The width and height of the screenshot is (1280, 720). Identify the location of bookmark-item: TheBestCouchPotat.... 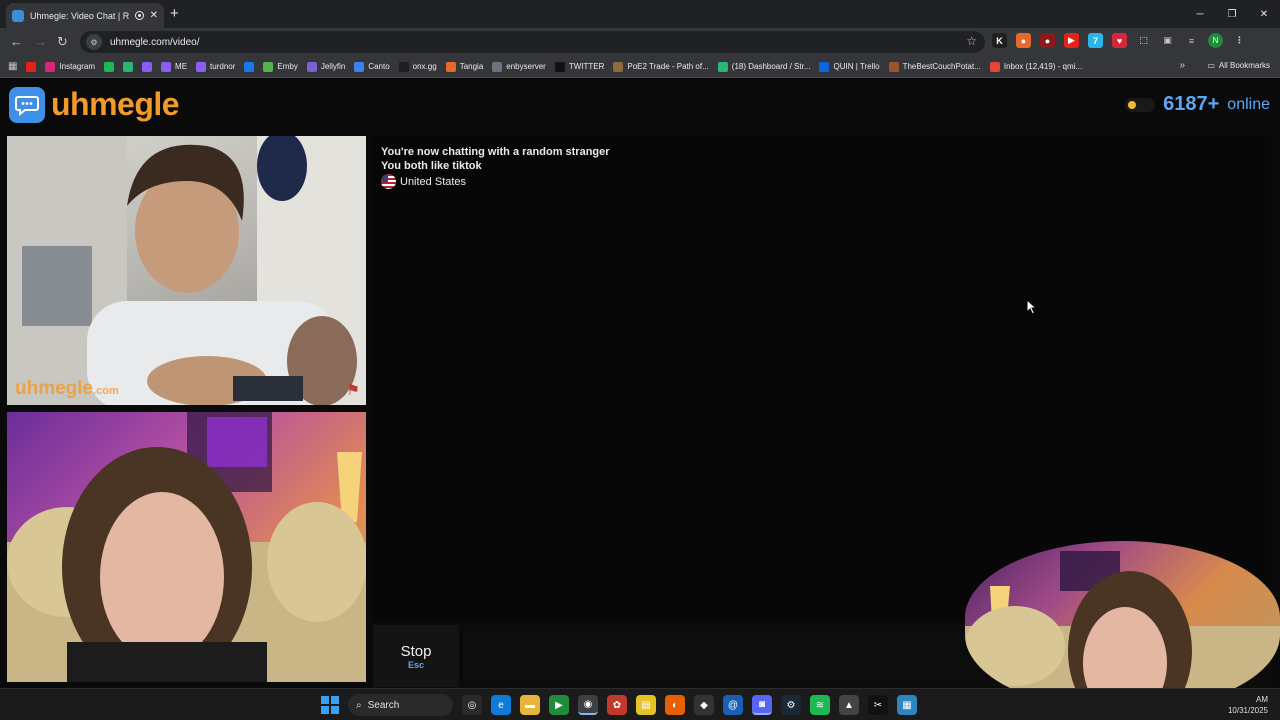
(934, 66).